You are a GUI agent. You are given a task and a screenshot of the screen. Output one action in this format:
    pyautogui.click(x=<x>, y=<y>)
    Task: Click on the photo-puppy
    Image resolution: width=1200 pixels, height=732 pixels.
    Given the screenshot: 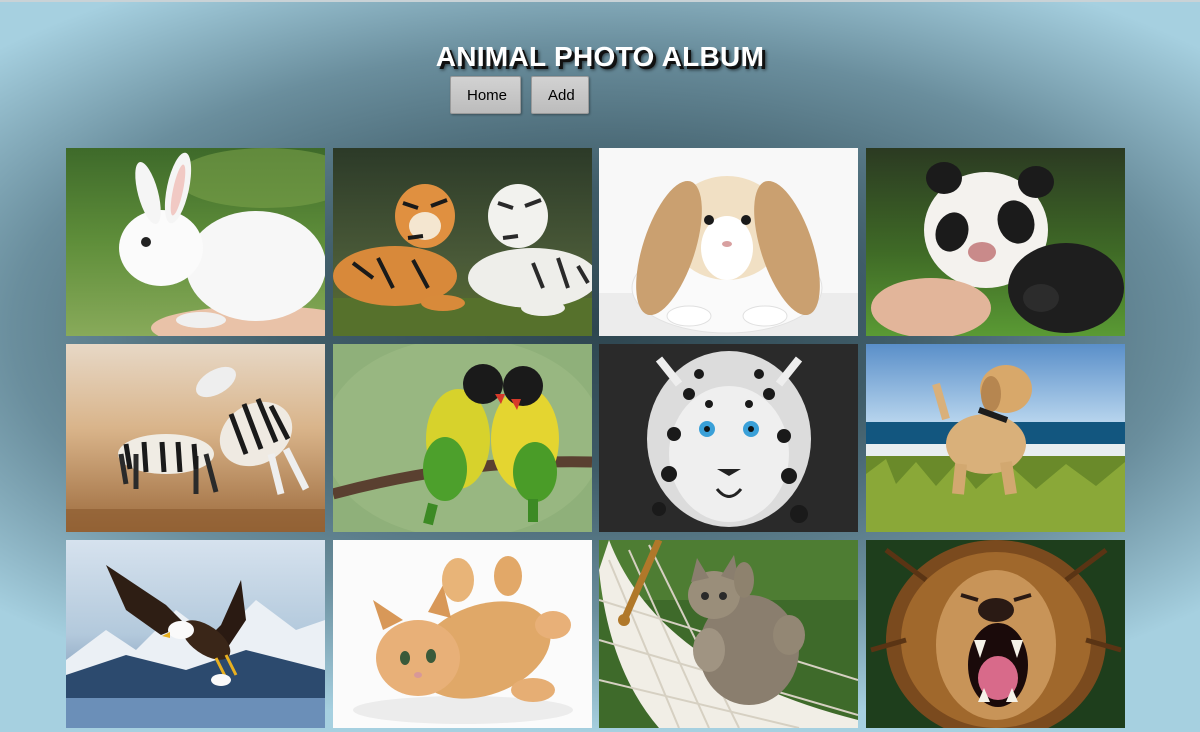 What is the action you would take?
    pyautogui.click(x=995, y=438)
    